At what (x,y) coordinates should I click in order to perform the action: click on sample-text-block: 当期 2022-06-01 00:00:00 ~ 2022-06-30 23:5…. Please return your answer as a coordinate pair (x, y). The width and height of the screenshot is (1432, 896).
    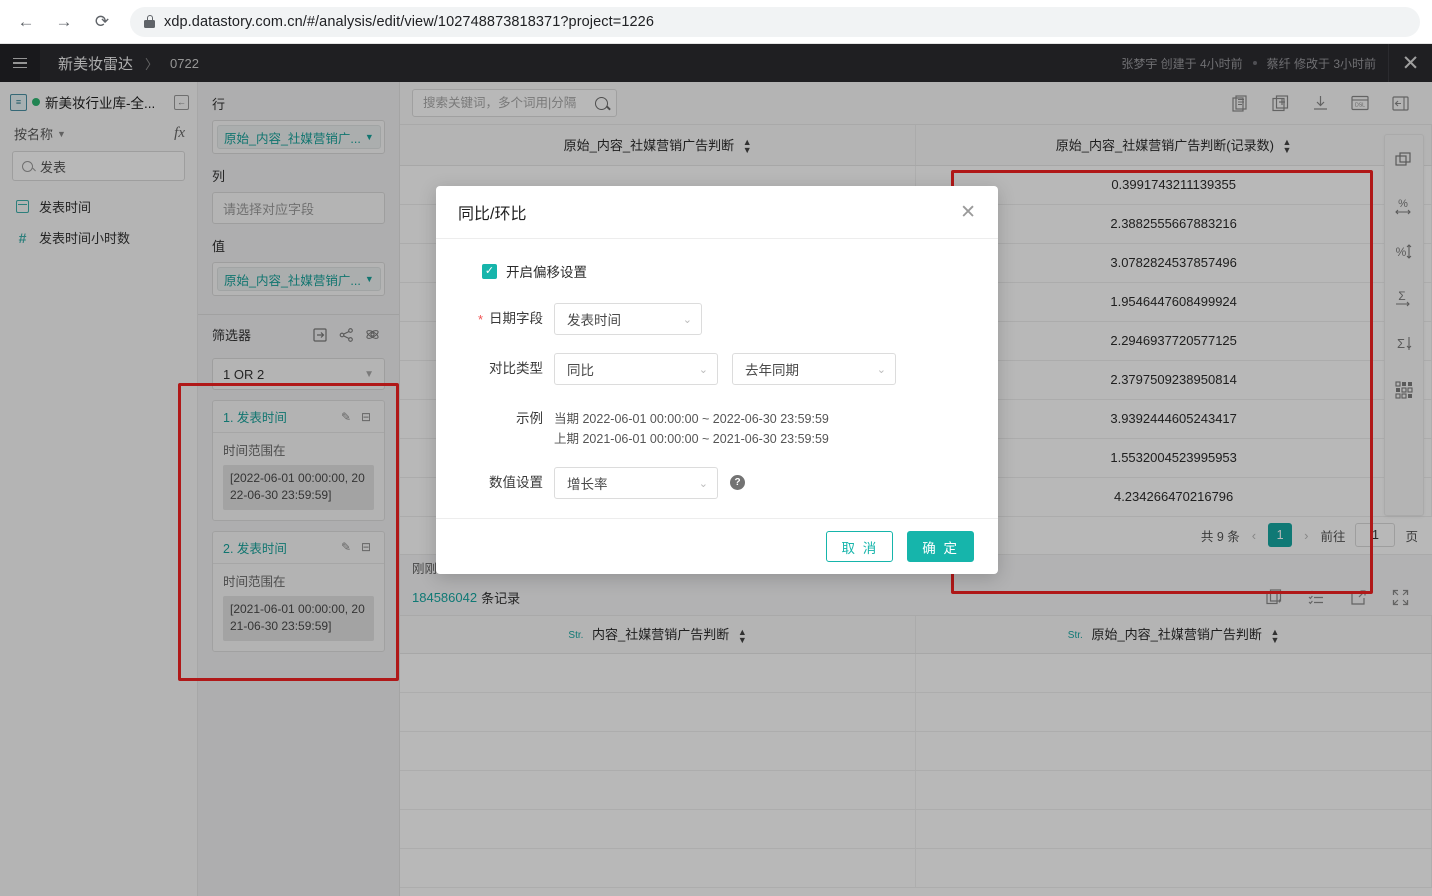
    Looking at the image, I should click on (691, 426).